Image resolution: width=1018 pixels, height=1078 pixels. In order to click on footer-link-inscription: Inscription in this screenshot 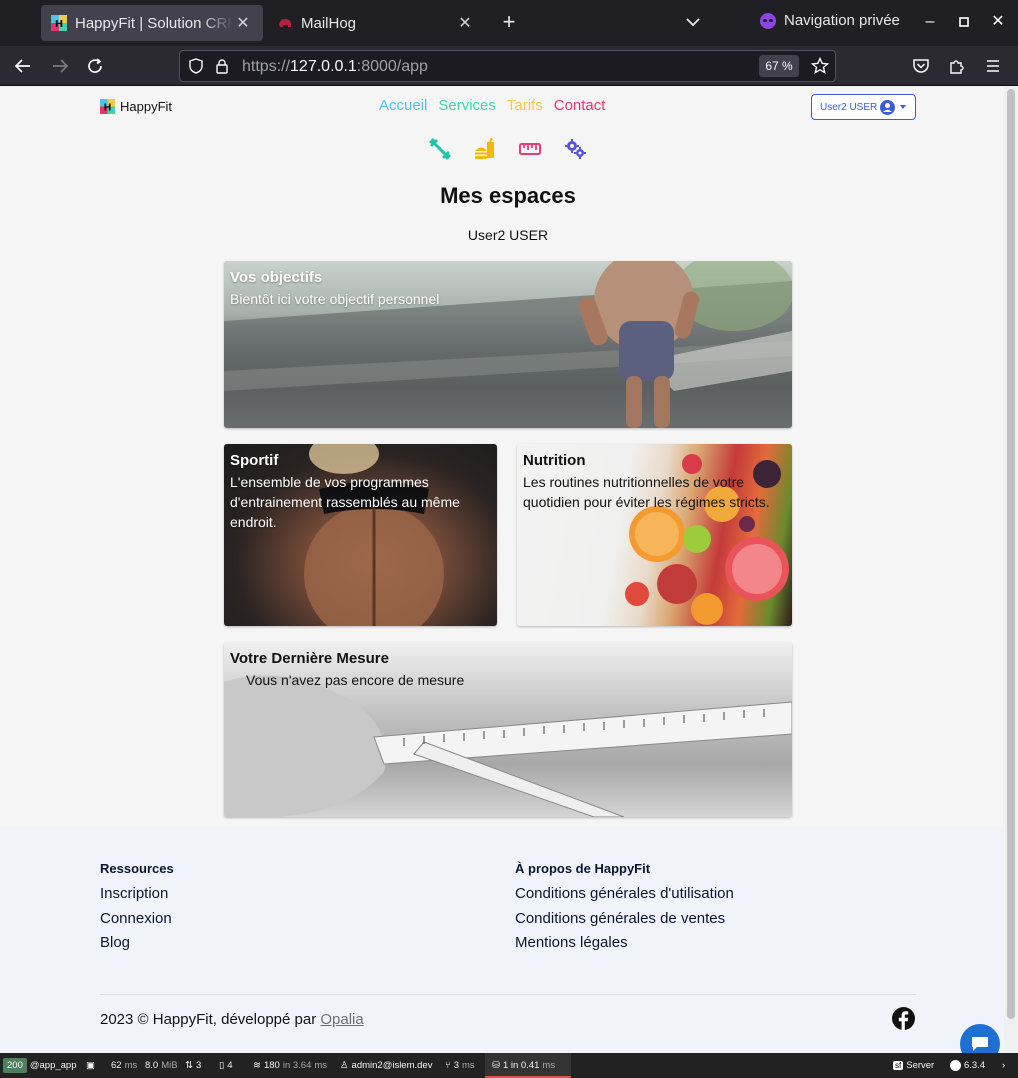, I will do `click(137, 894)`.